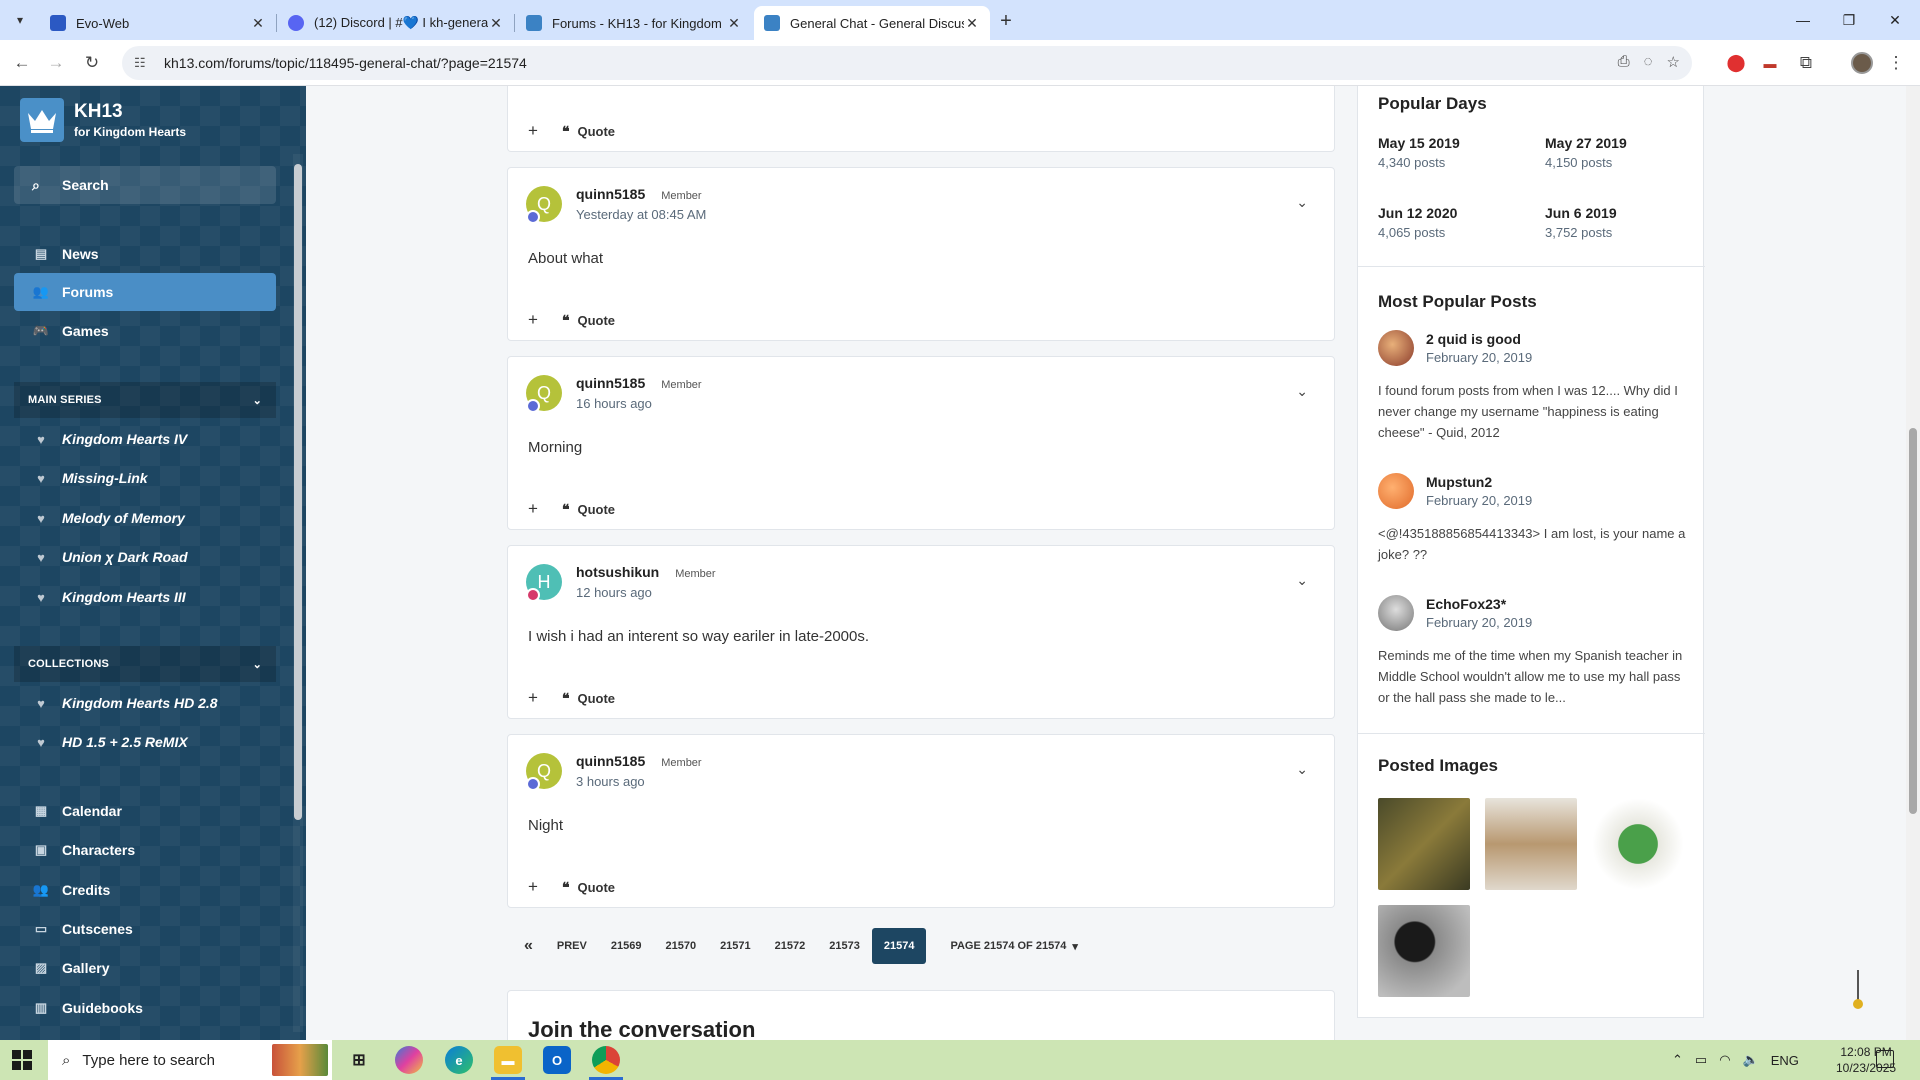 This screenshot has height=1080, width=1920. Describe the element at coordinates (145, 811) in the screenshot. I see `sidebar-item-calendar: ▦ Calendar` at that location.